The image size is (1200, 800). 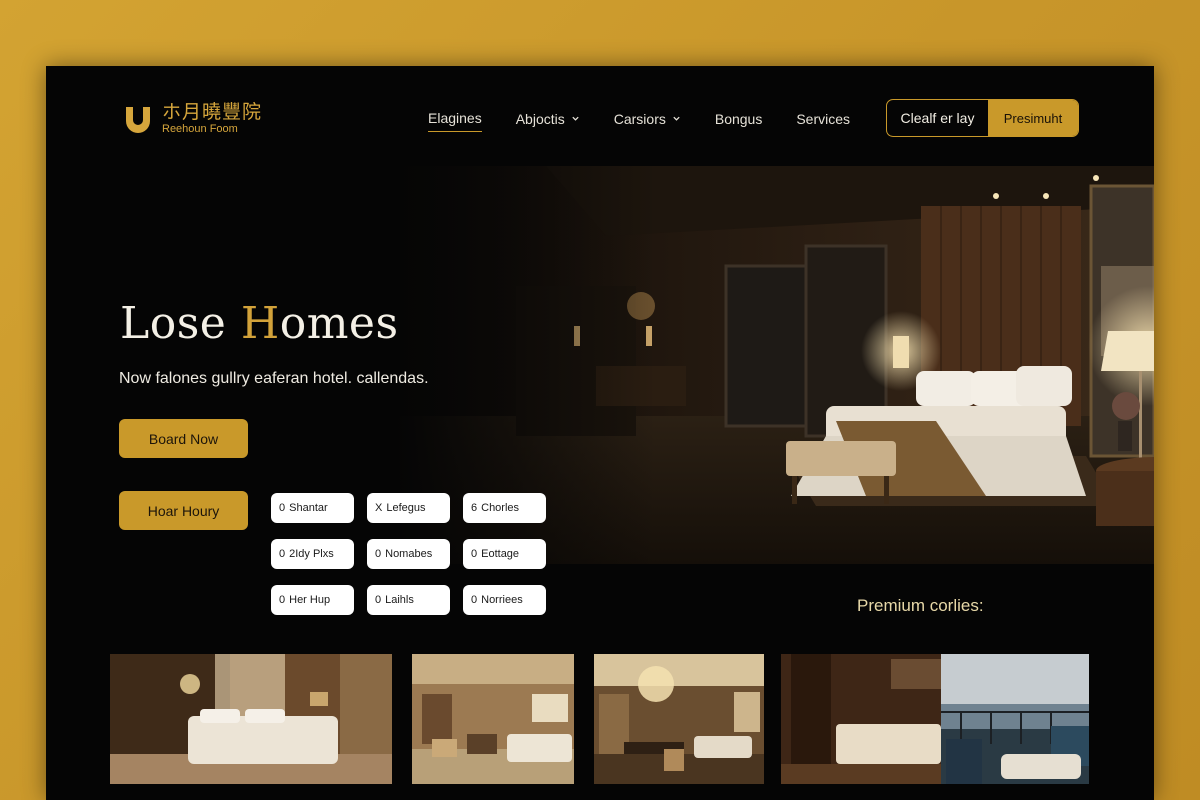 I want to click on ocean-view-photo-icon, so click(x=935, y=719).